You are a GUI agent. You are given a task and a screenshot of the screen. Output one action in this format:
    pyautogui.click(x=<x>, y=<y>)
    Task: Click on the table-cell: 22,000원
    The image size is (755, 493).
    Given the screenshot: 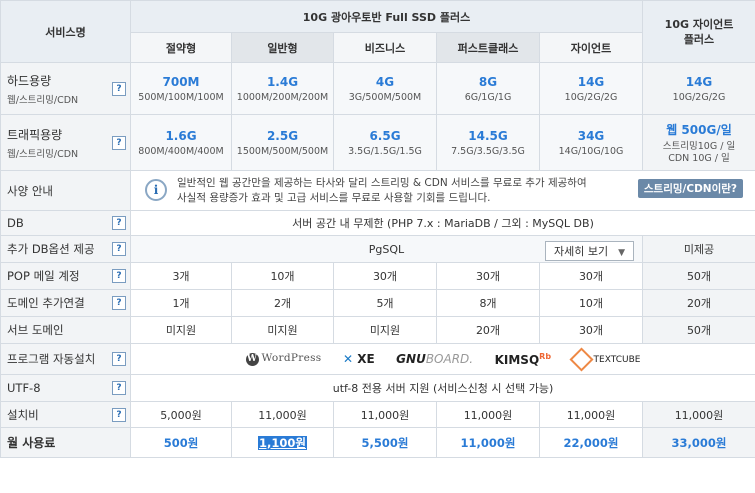 What is the action you would take?
    pyautogui.click(x=591, y=442)
    